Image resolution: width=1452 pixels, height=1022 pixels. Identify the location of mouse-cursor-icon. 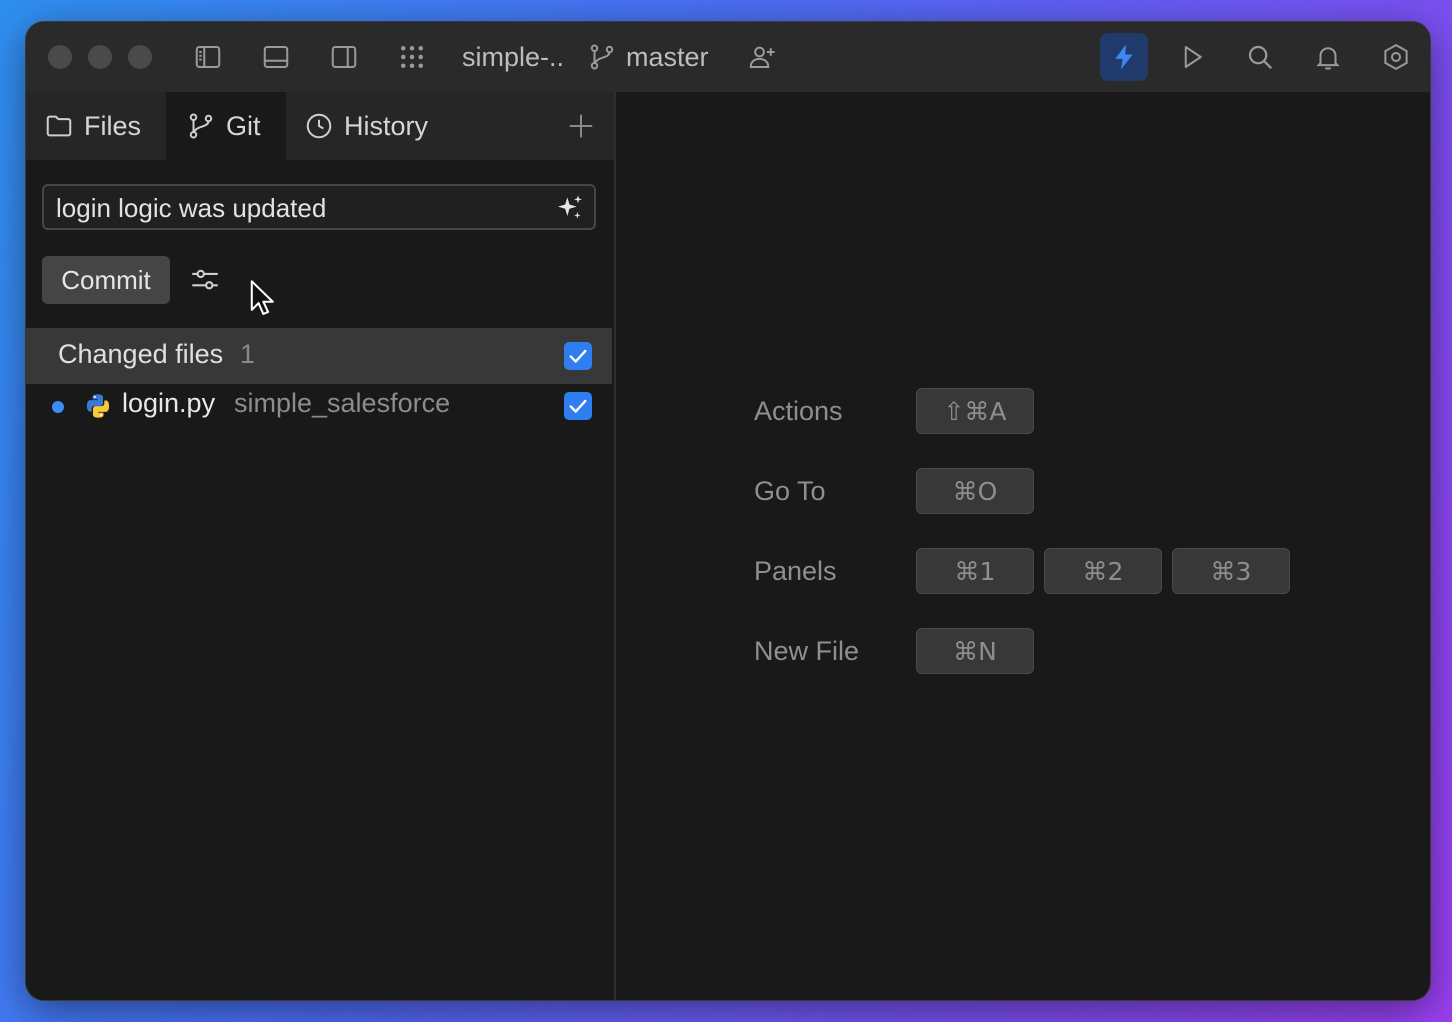
(262, 297).